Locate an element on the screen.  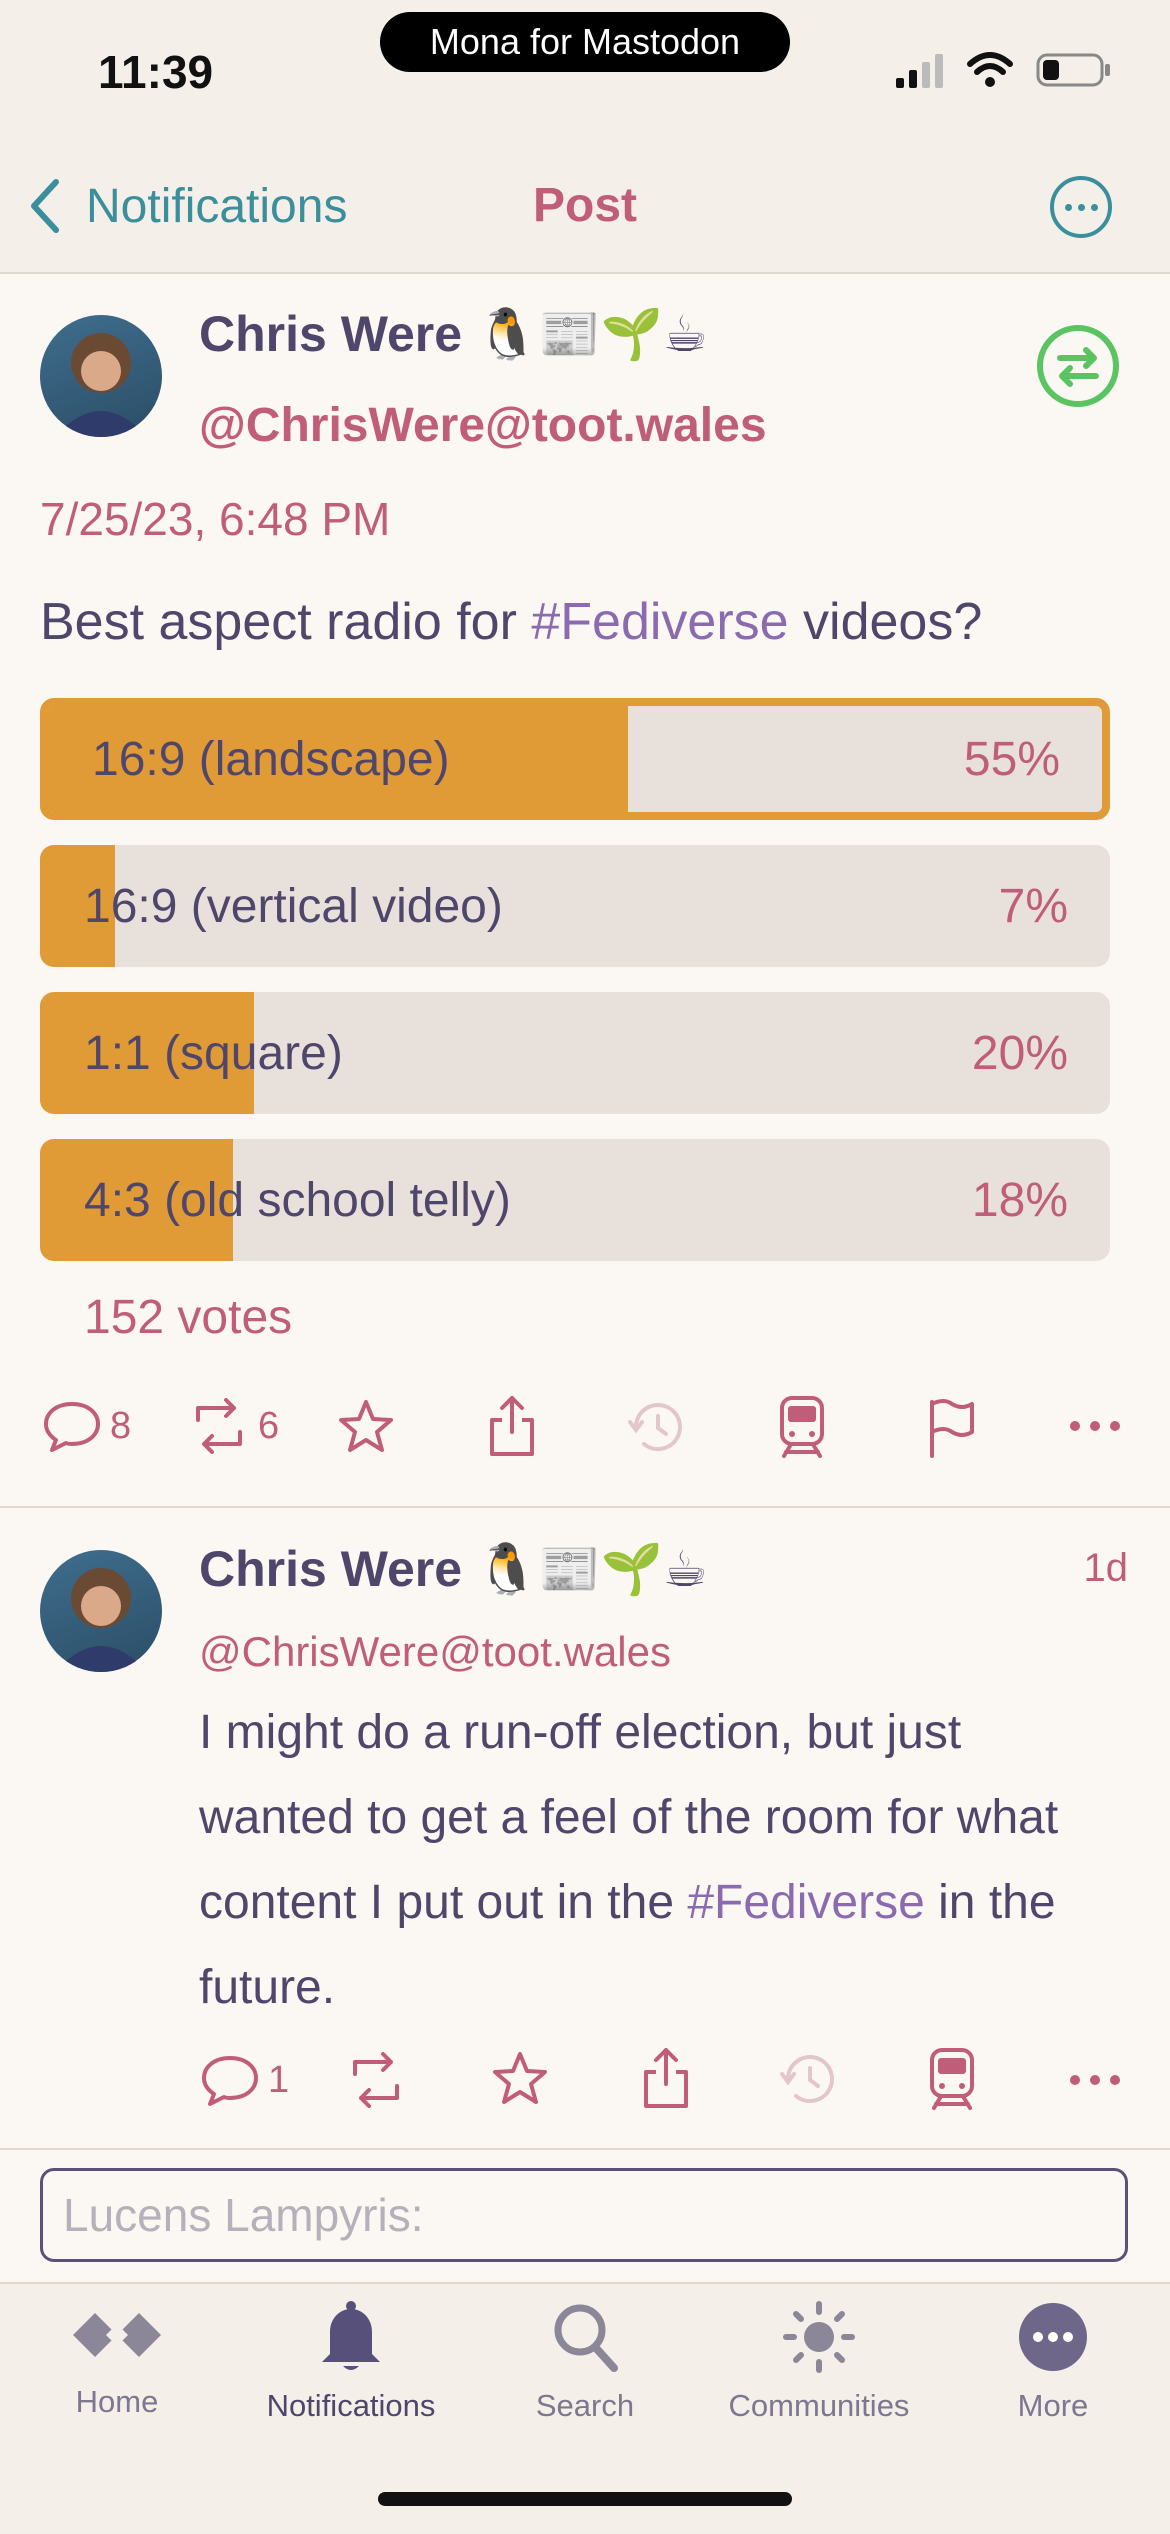
boost-indicator-icon is located at coordinates (1078, 366).